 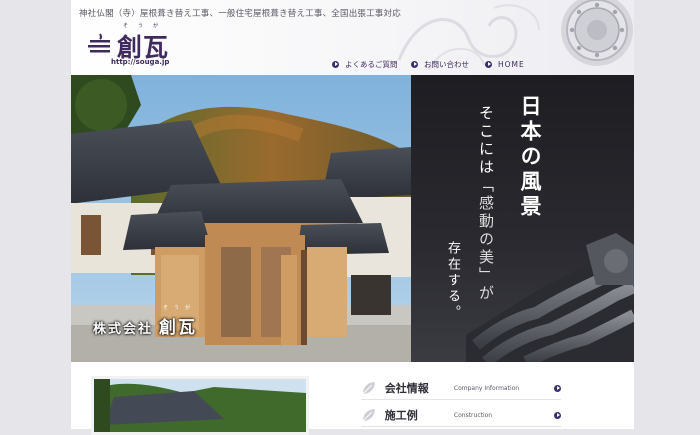 I want to click on hero-copy-line3: 存在する。, so click(x=452, y=281).